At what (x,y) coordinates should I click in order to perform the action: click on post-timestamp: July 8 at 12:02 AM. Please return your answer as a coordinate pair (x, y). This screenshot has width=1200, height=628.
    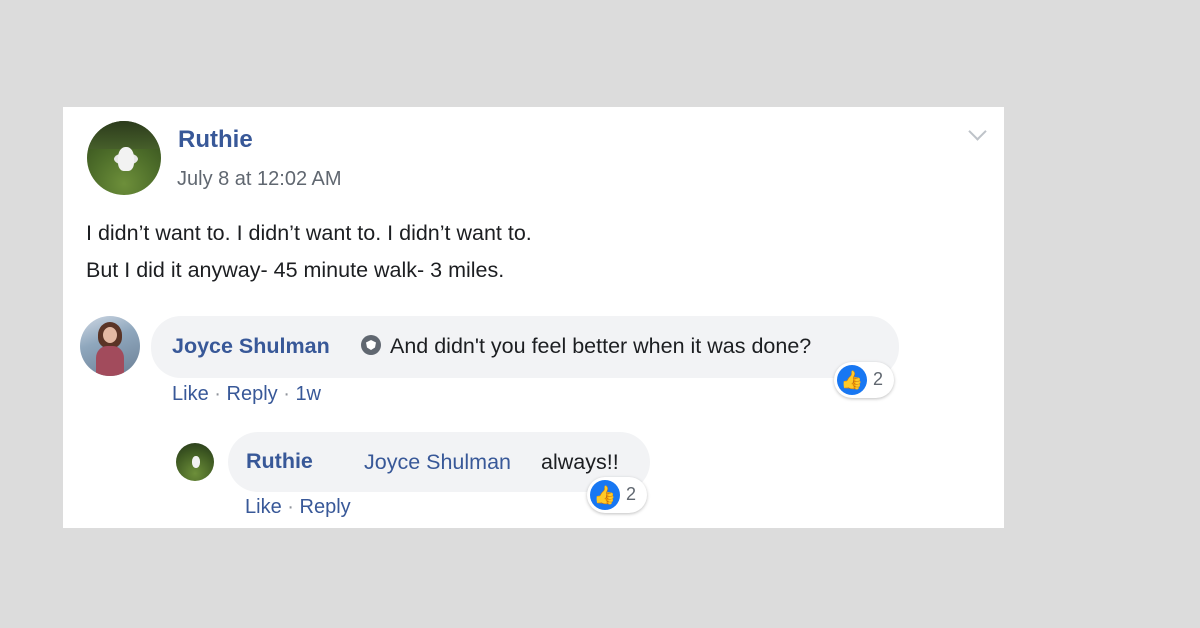
    Looking at the image, I should click on (259, 179).